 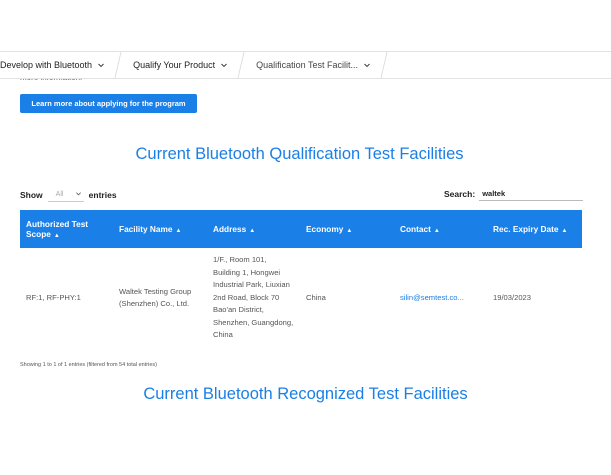 I want to click on search-control: Search: waltek, so click(x=514, y=194).